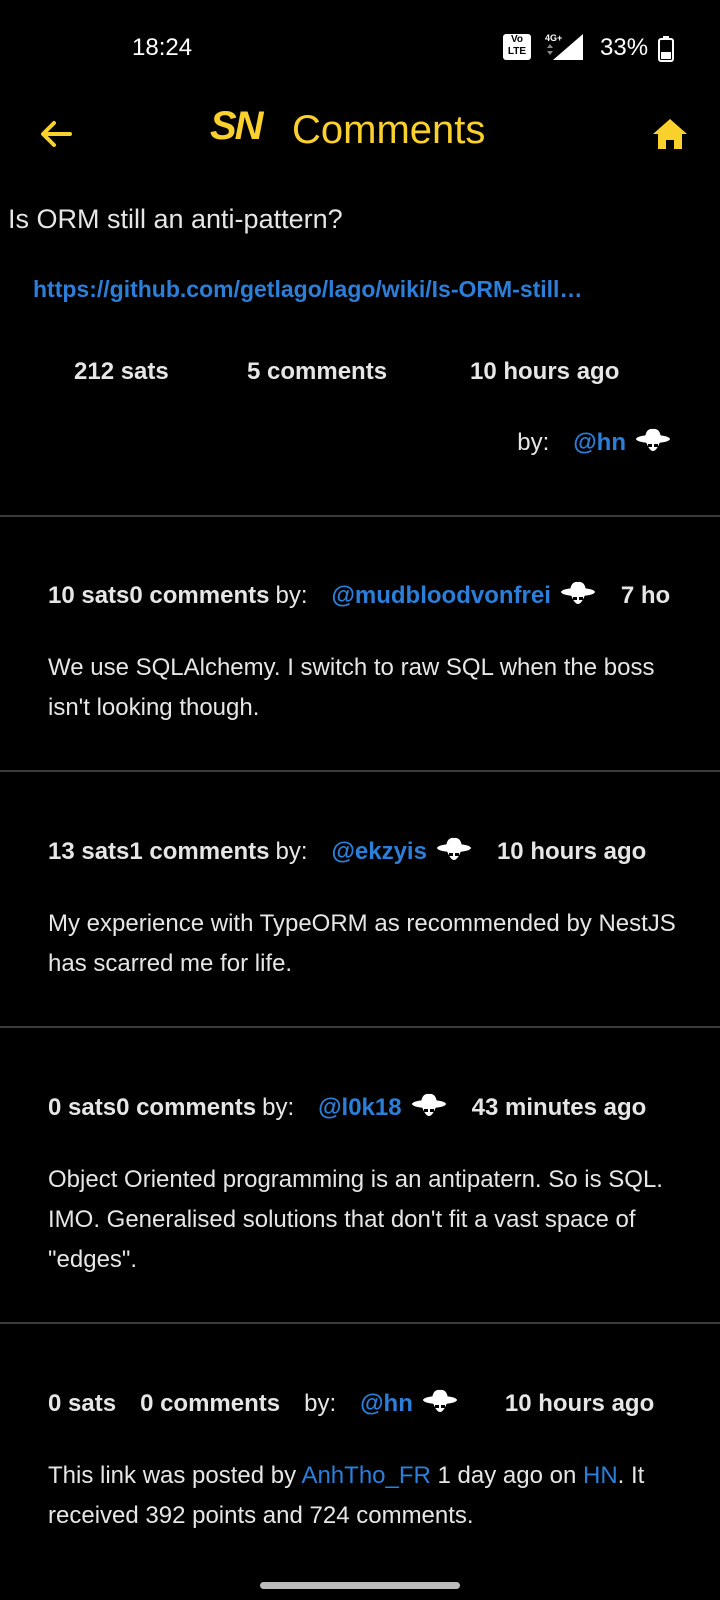 This screenshot has height=1600, width=720. Describe the element at coordinates (517, 47) in the screenshot. I see `volte-icon: Vo LTE` at that location.